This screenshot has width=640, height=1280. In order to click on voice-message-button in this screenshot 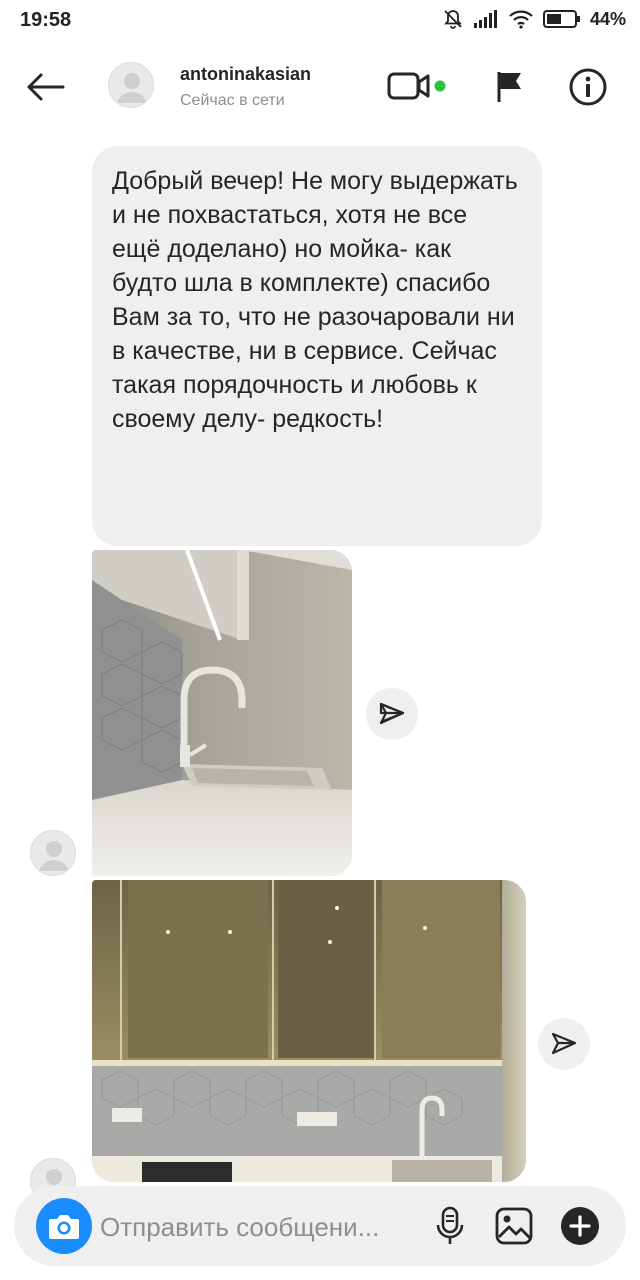, I will do `click(450, 1226)`.